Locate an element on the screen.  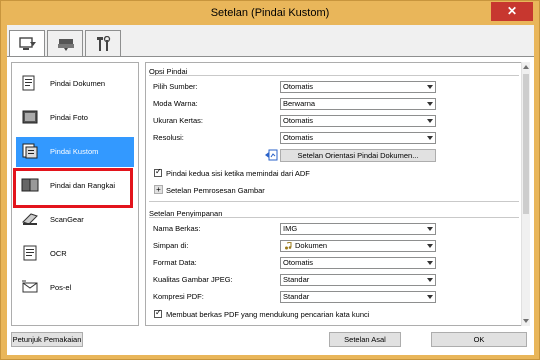
color-mode-value: Berwarna is located at coordinates (299, 103).